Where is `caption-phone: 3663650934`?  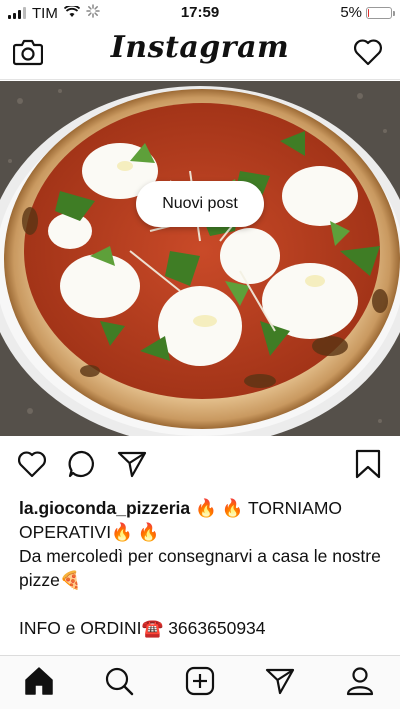 caption-phone: 3663650934 is located at coordinates (216, 628).